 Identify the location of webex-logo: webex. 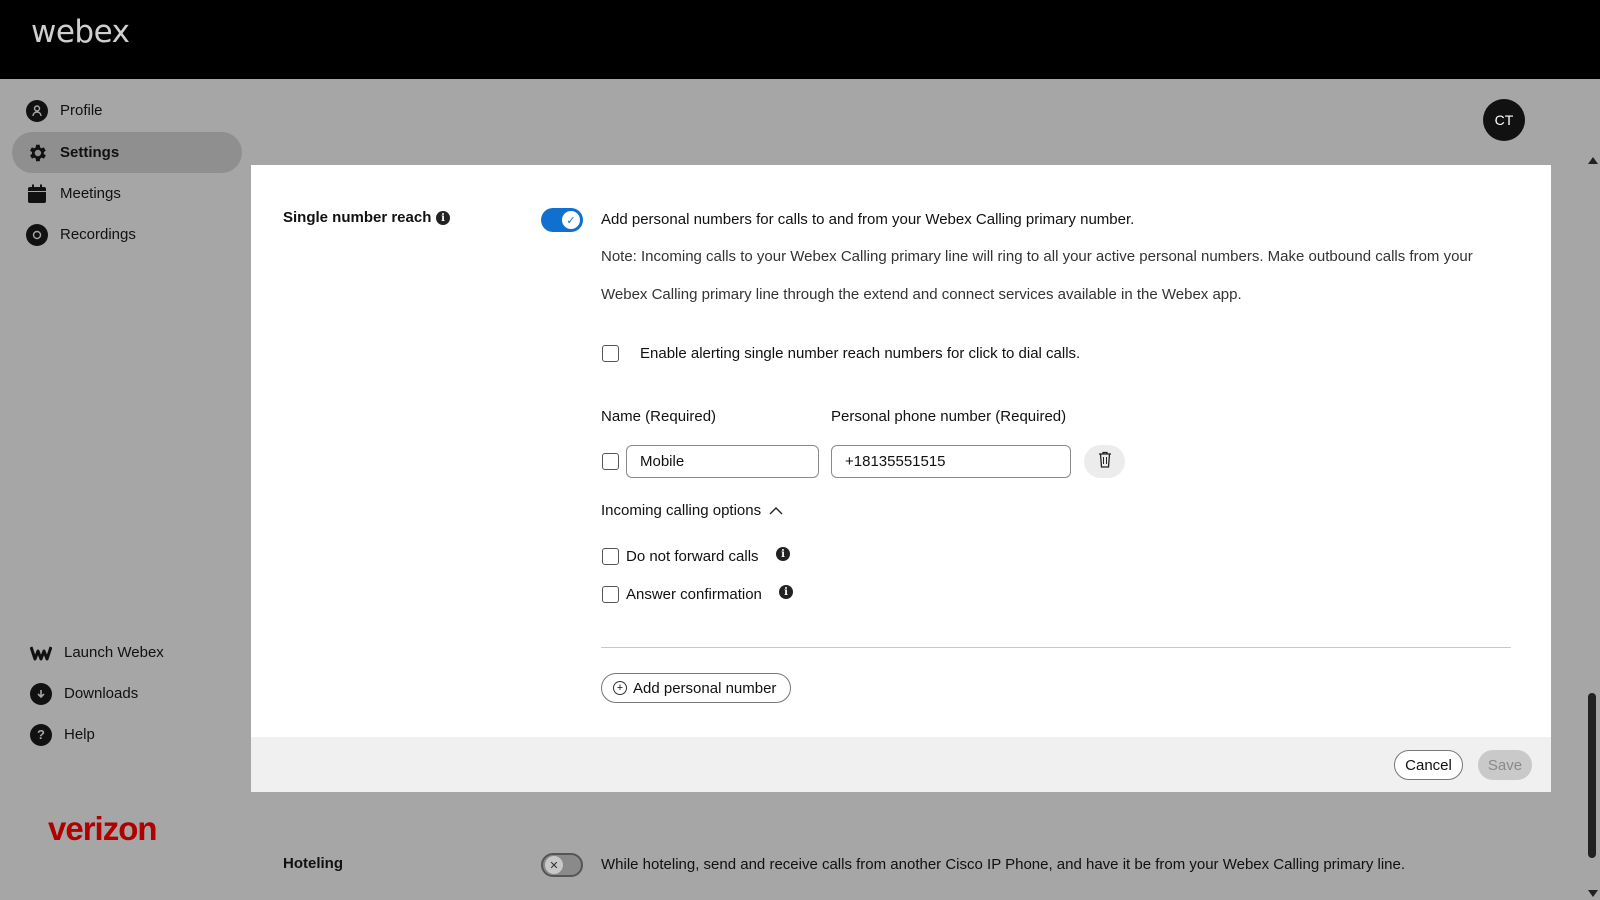
(80, 32).